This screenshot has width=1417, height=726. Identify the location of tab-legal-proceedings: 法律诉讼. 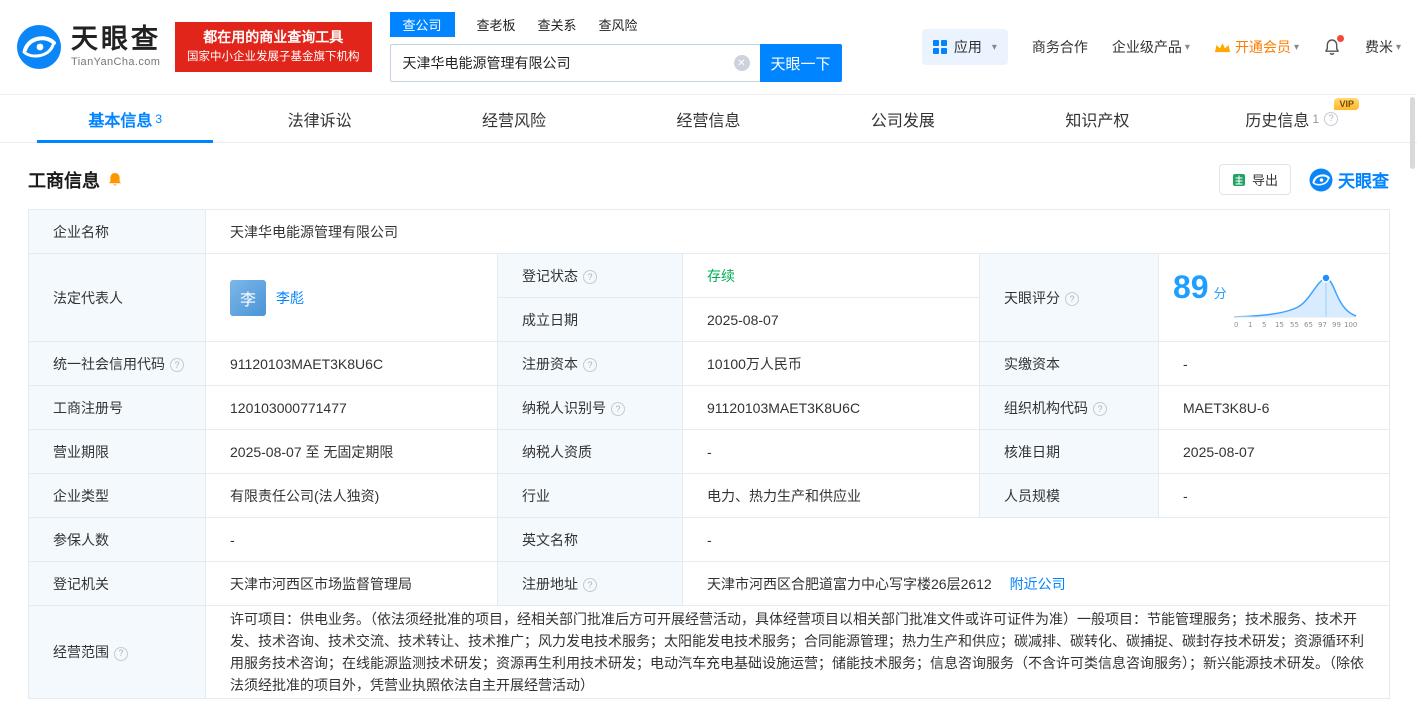
(319, 118).